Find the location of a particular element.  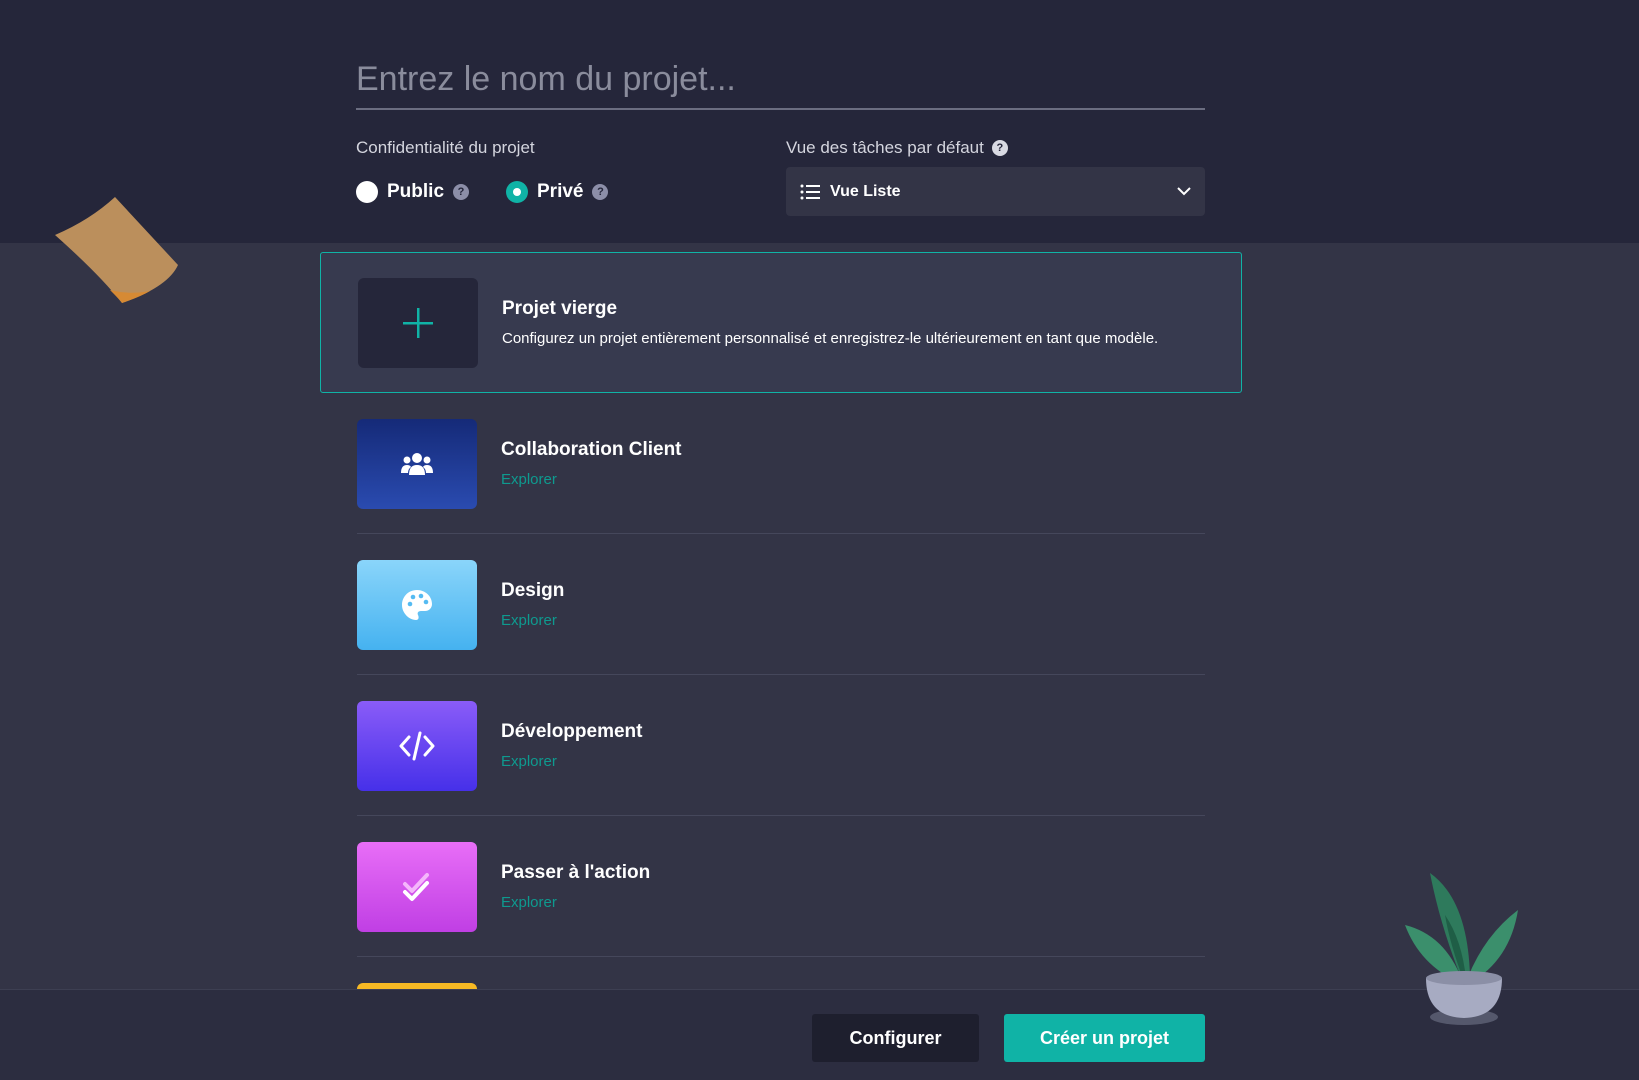

double-check-icon is located at coordinates (416, 886).